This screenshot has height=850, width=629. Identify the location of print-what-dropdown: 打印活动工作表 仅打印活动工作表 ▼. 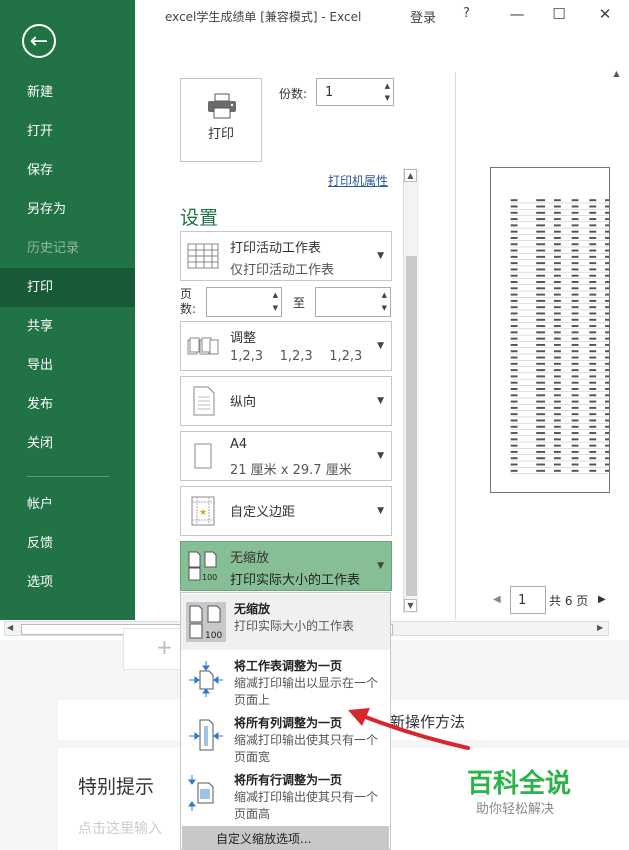
(286, 256).